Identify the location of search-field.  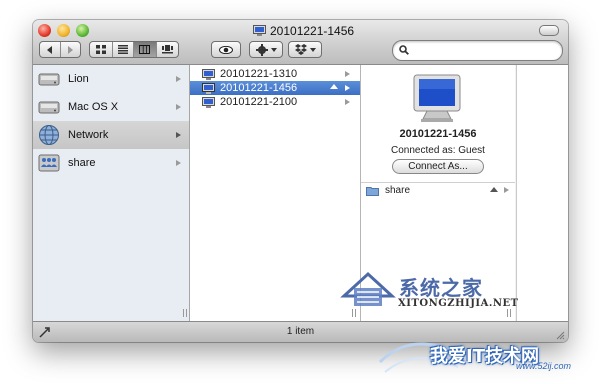
(477, 50).